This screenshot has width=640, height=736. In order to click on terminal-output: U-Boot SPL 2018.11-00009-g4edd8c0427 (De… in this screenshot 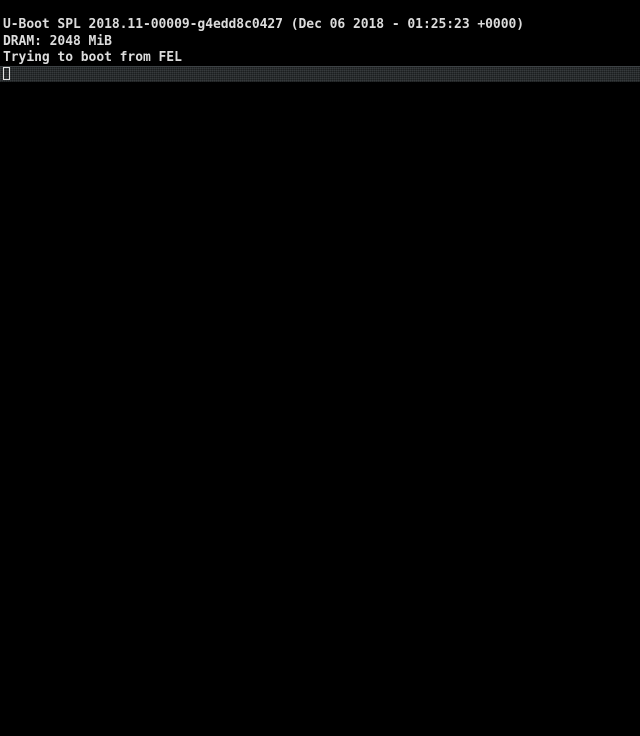, I will do `click(263, 42)`.